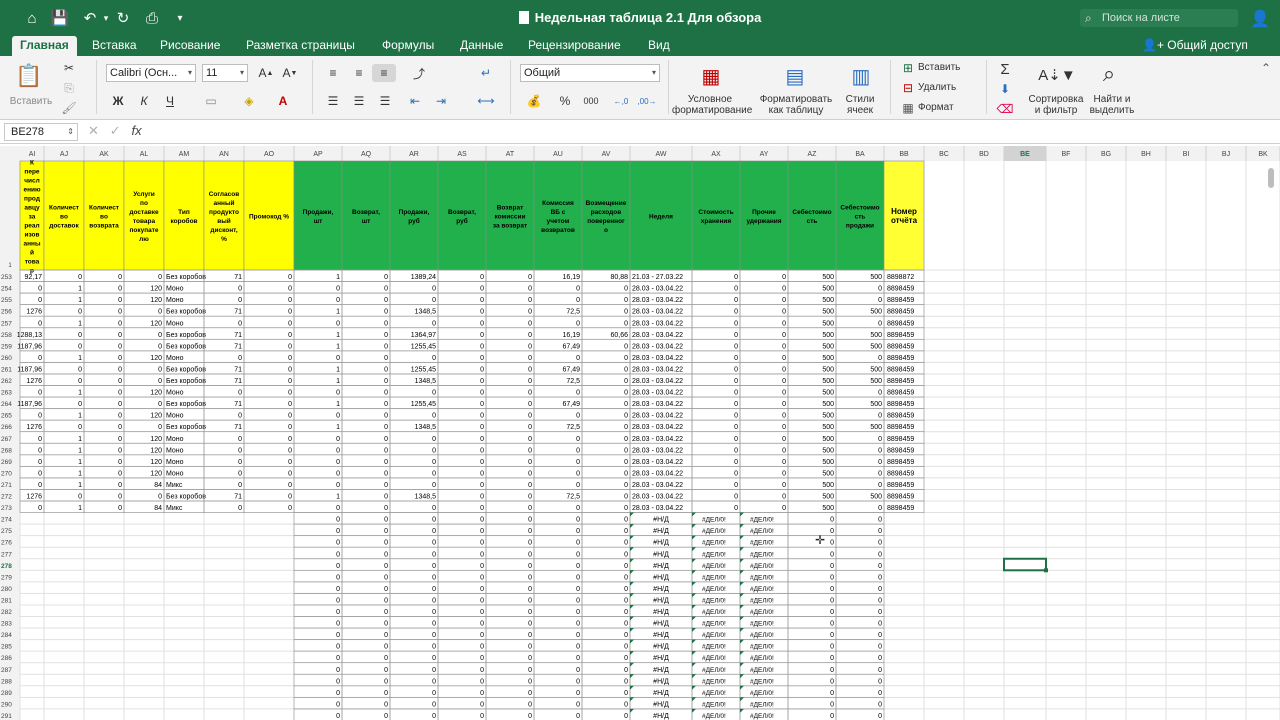 The width and height of the screenshot is (1280, 720). What do you see at coordinates (1088, 18) in the screenshot?
I see `search-icon: ⌕` at bounding box center [1088, 18].